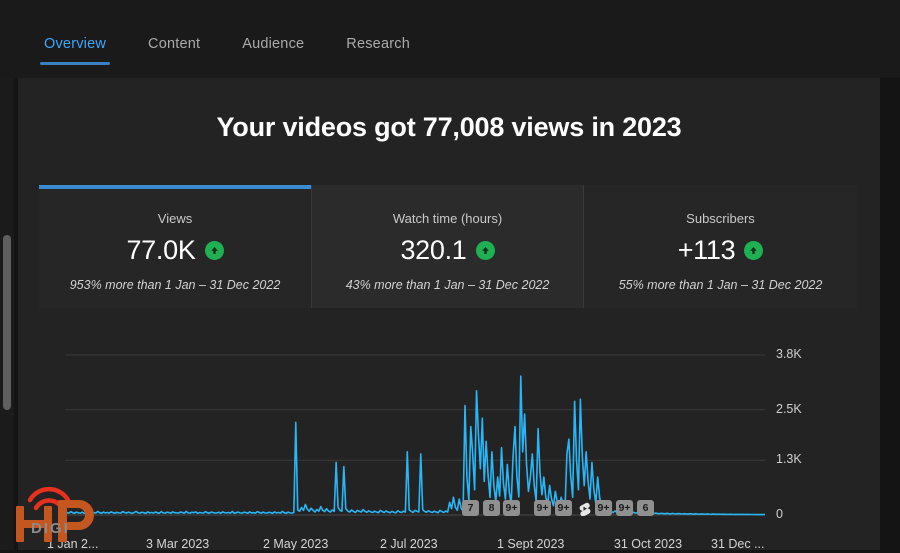 The height and width of the screenshot is (553, 900). Describe the element at coordinates (720, 285) in the screenshot. I see `metric-card-subscribers-delta: 55% more than 1 Jan – 31 Dec 2022` at that location.